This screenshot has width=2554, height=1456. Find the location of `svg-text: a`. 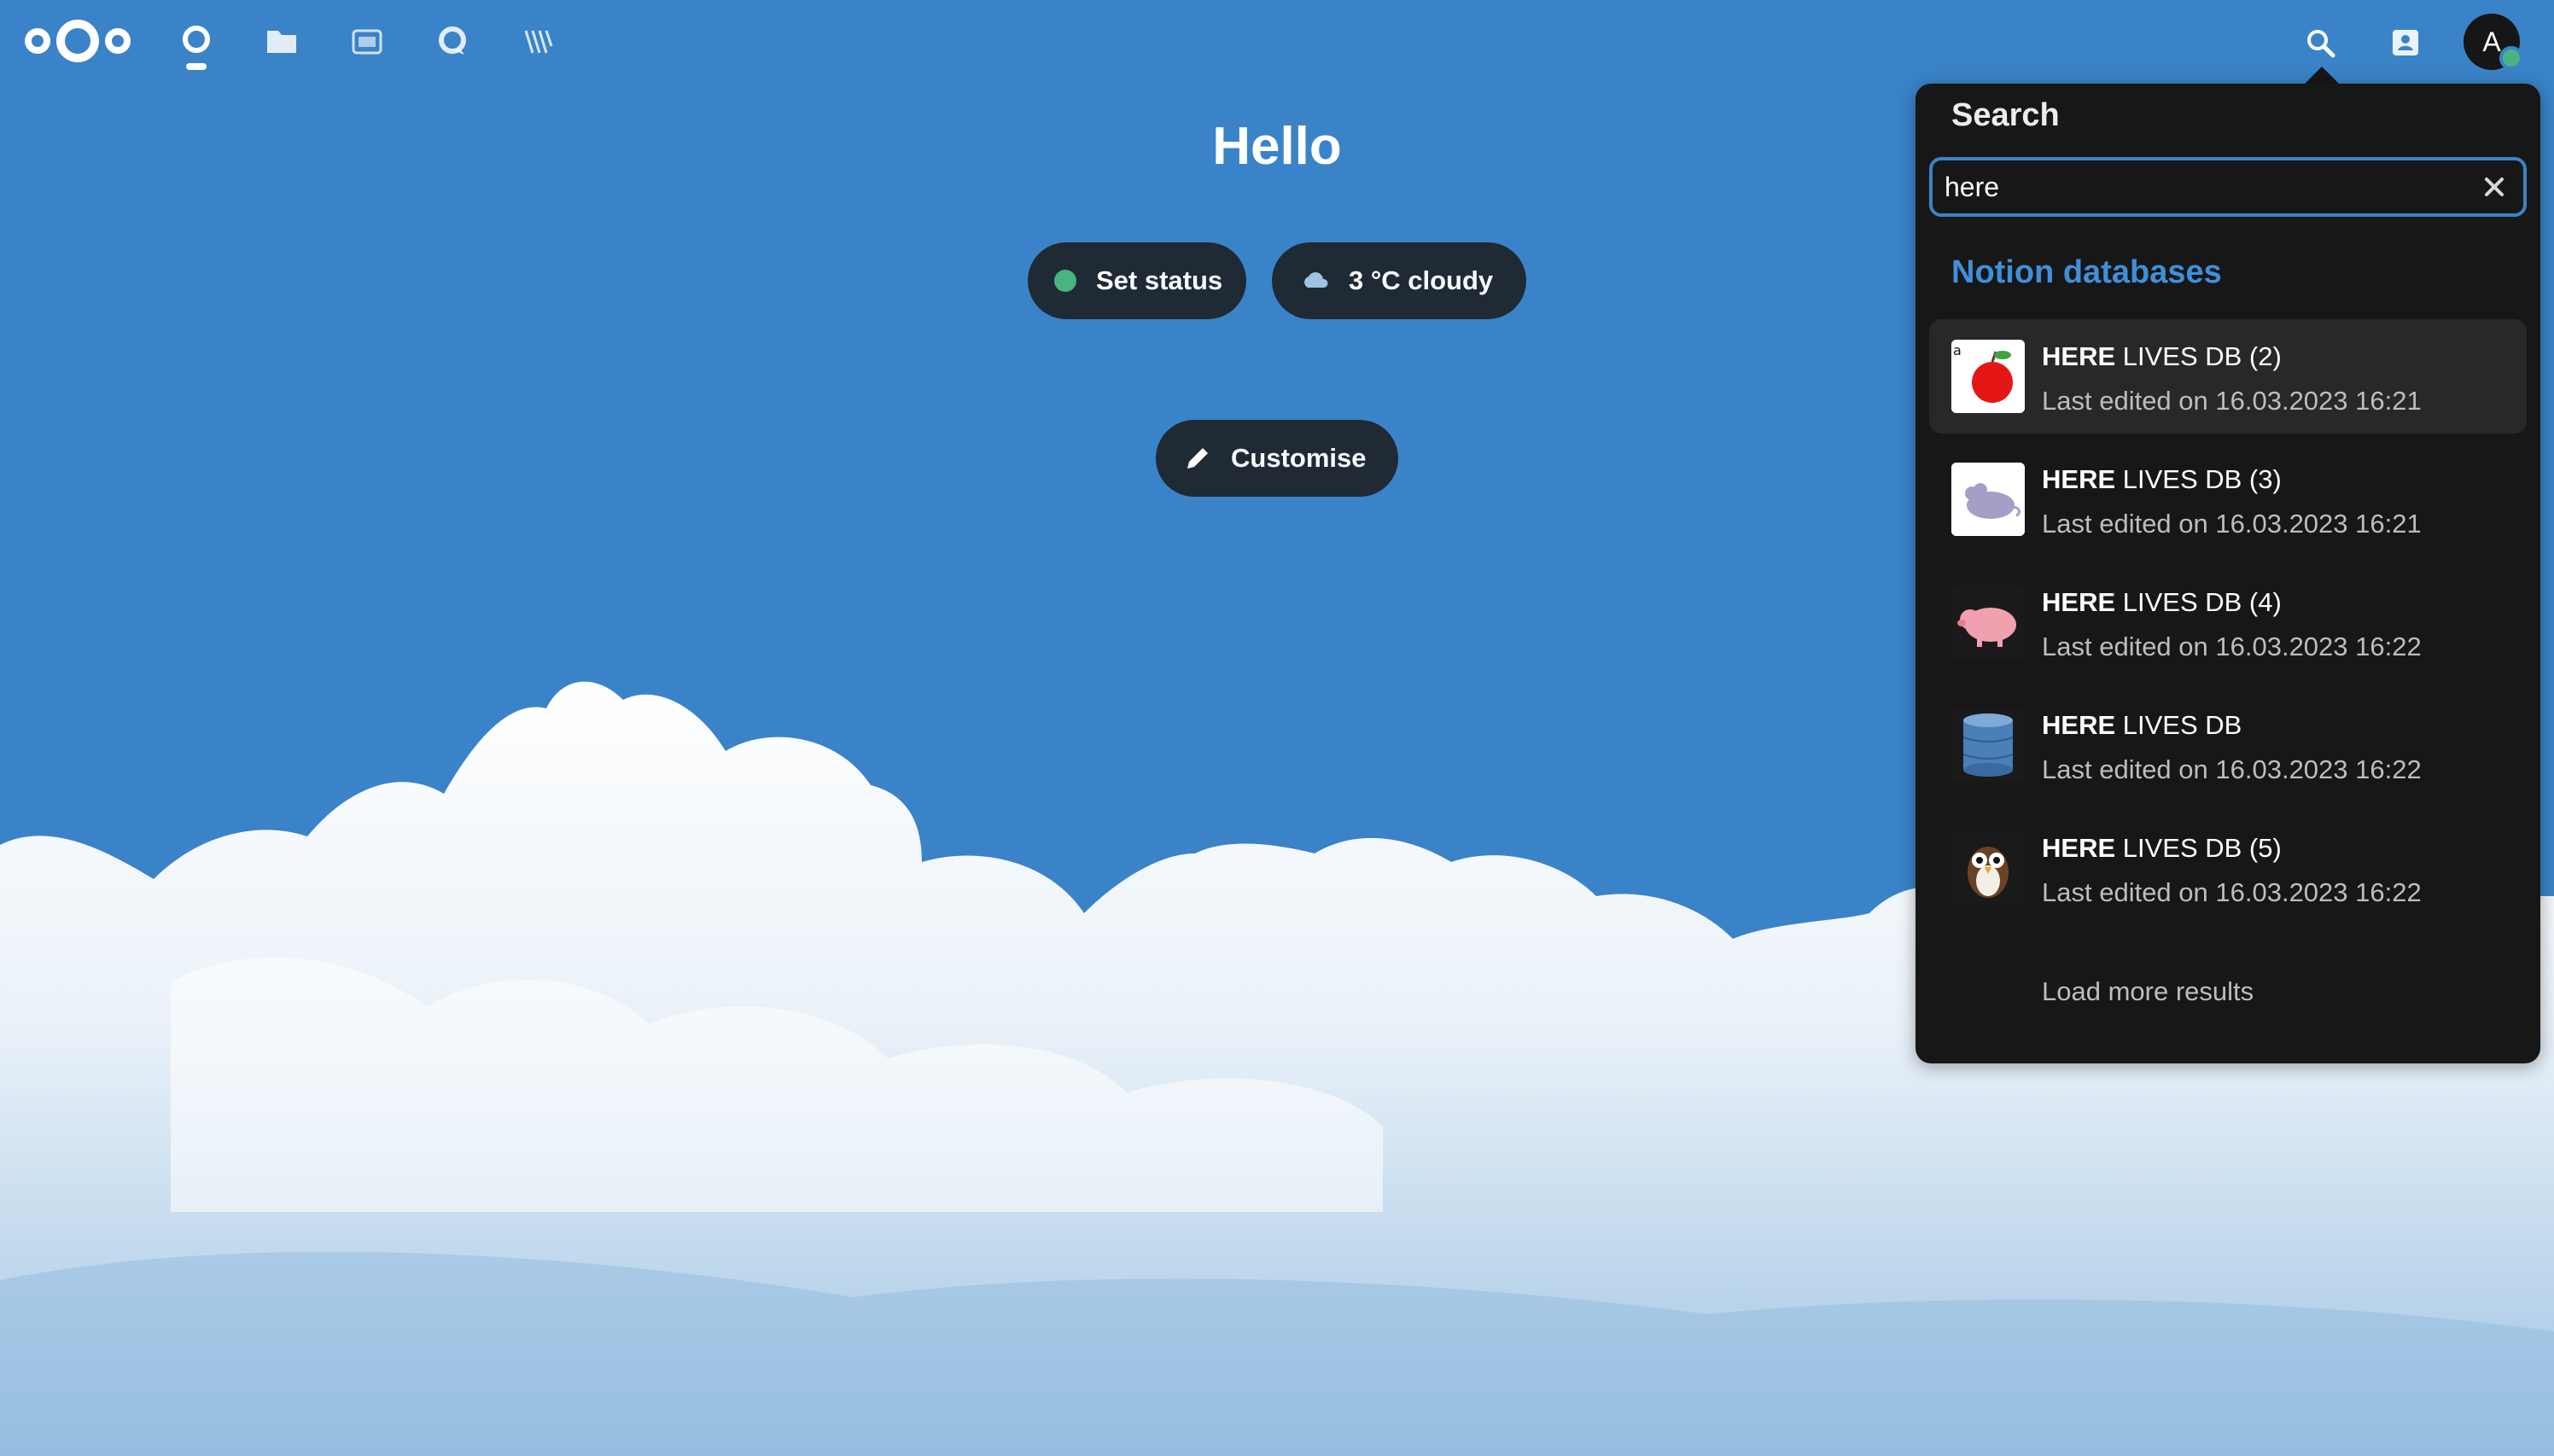

svg-text: a is located at coordinates (1957, 350).